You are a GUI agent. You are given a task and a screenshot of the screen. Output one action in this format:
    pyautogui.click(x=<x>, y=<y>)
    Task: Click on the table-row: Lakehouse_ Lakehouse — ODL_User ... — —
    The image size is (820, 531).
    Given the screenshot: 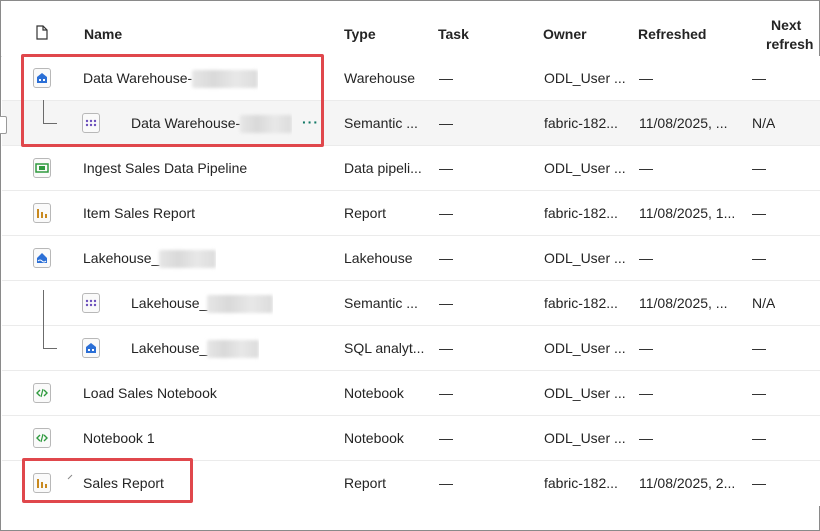 What is the action you would take?
    pyautogui.click(x=411, y=258)
    